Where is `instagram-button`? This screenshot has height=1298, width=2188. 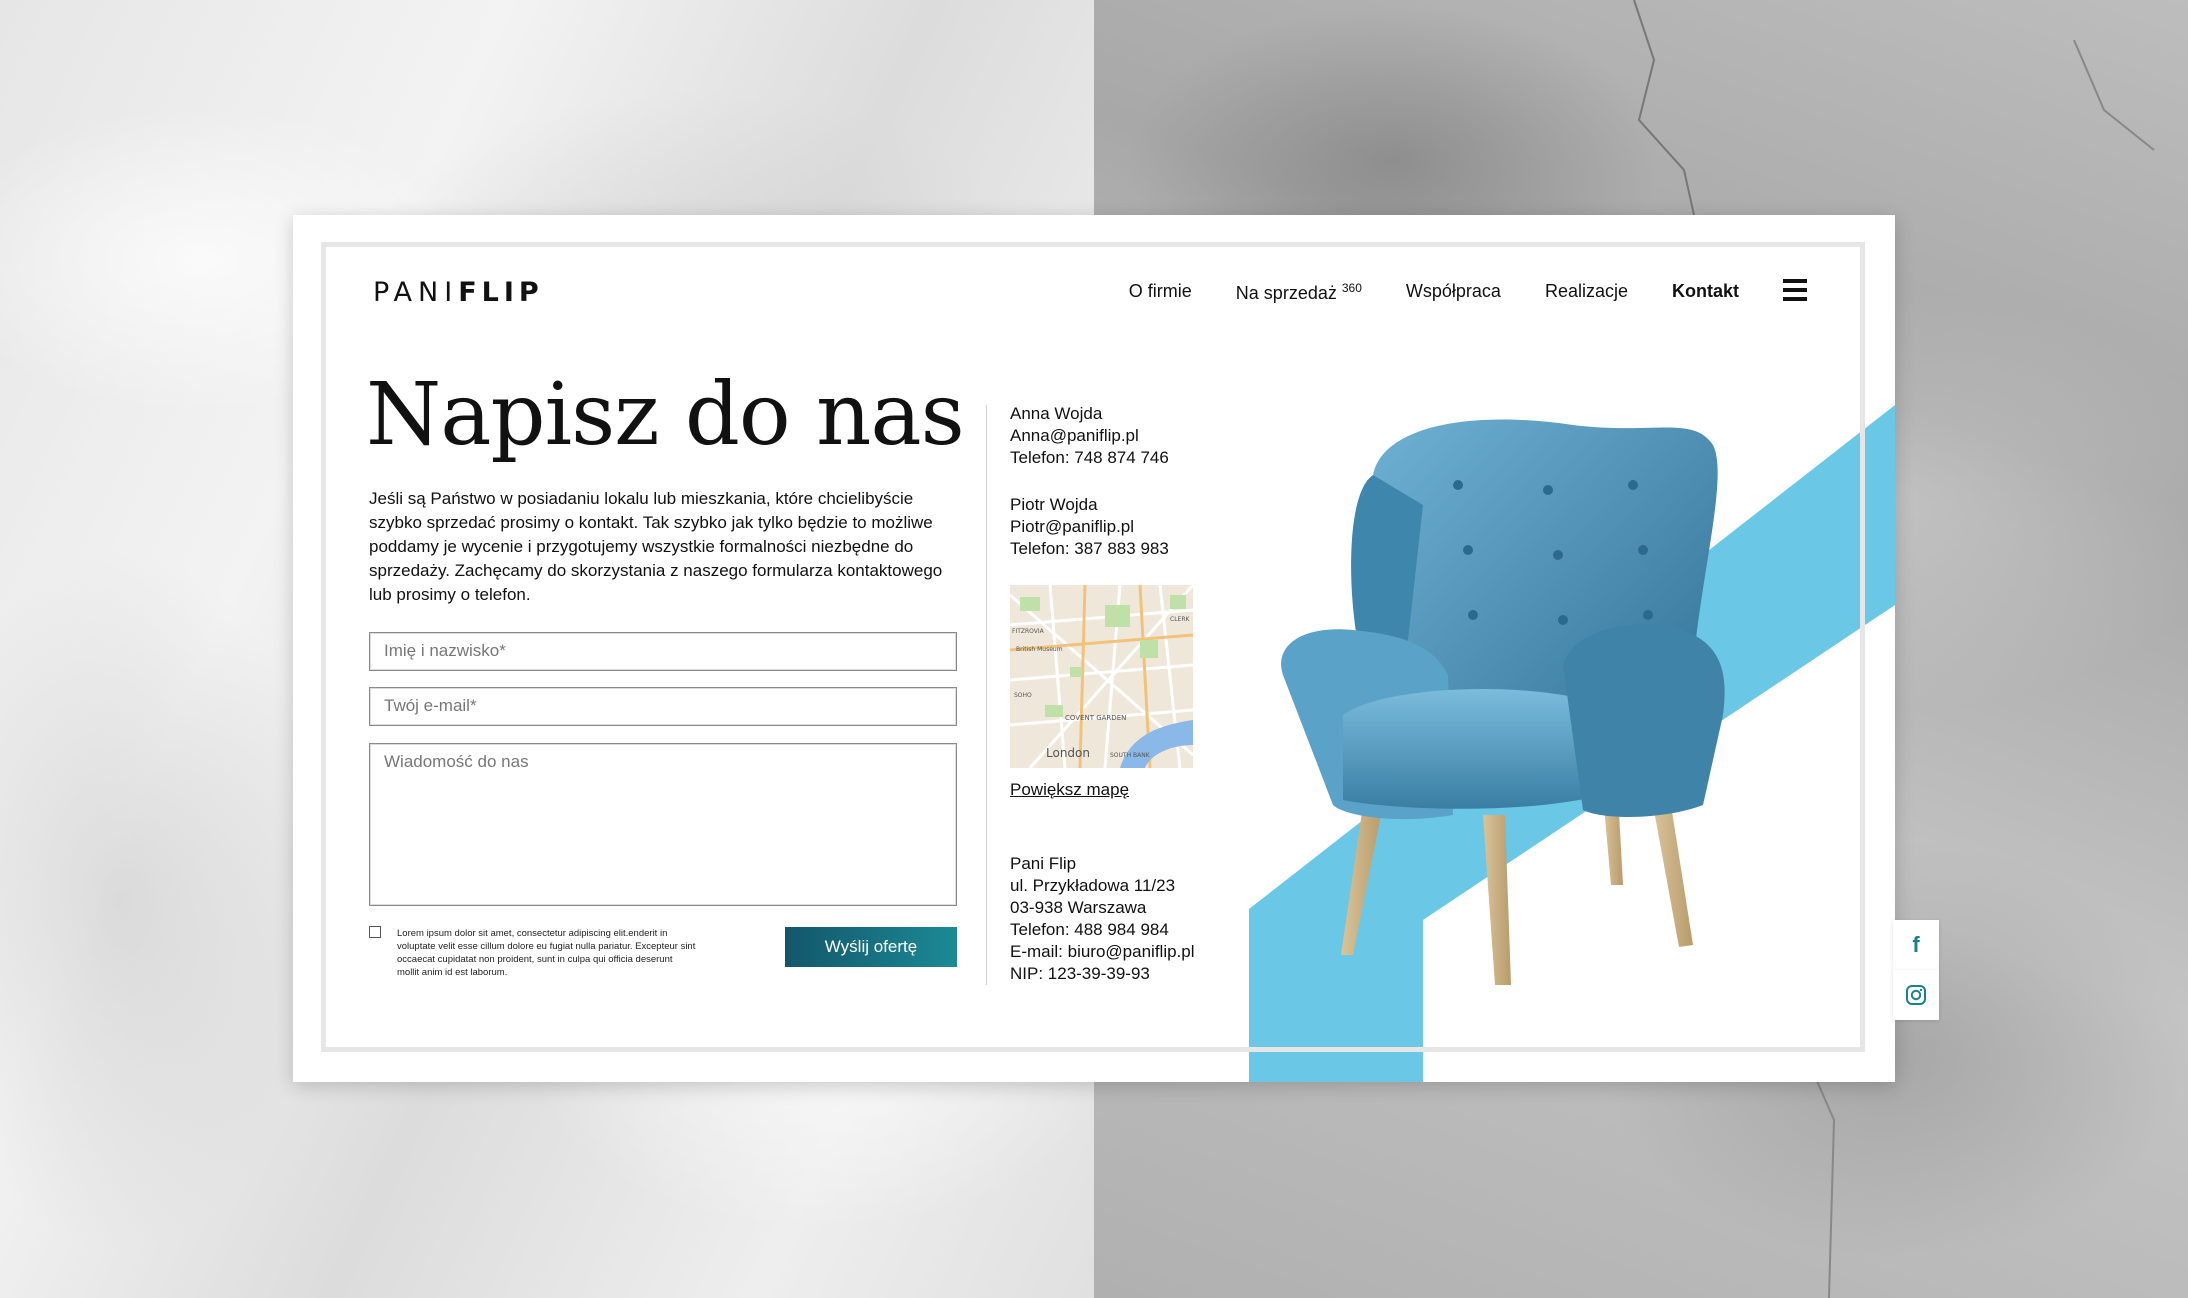
instagram-button is located at coordinates (1916, 995).